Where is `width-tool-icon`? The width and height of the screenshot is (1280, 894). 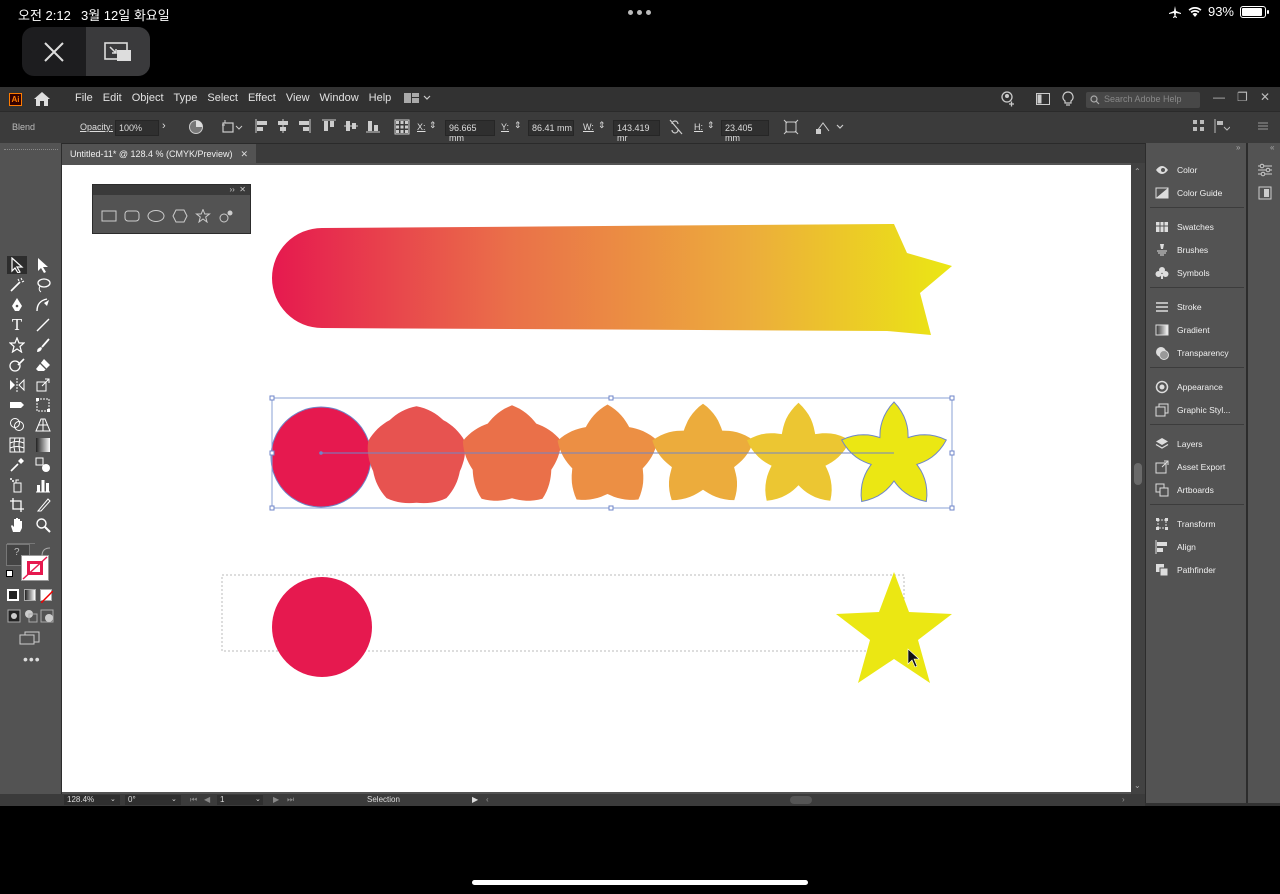
width-tool-icon is located at coordinates (17, 405).